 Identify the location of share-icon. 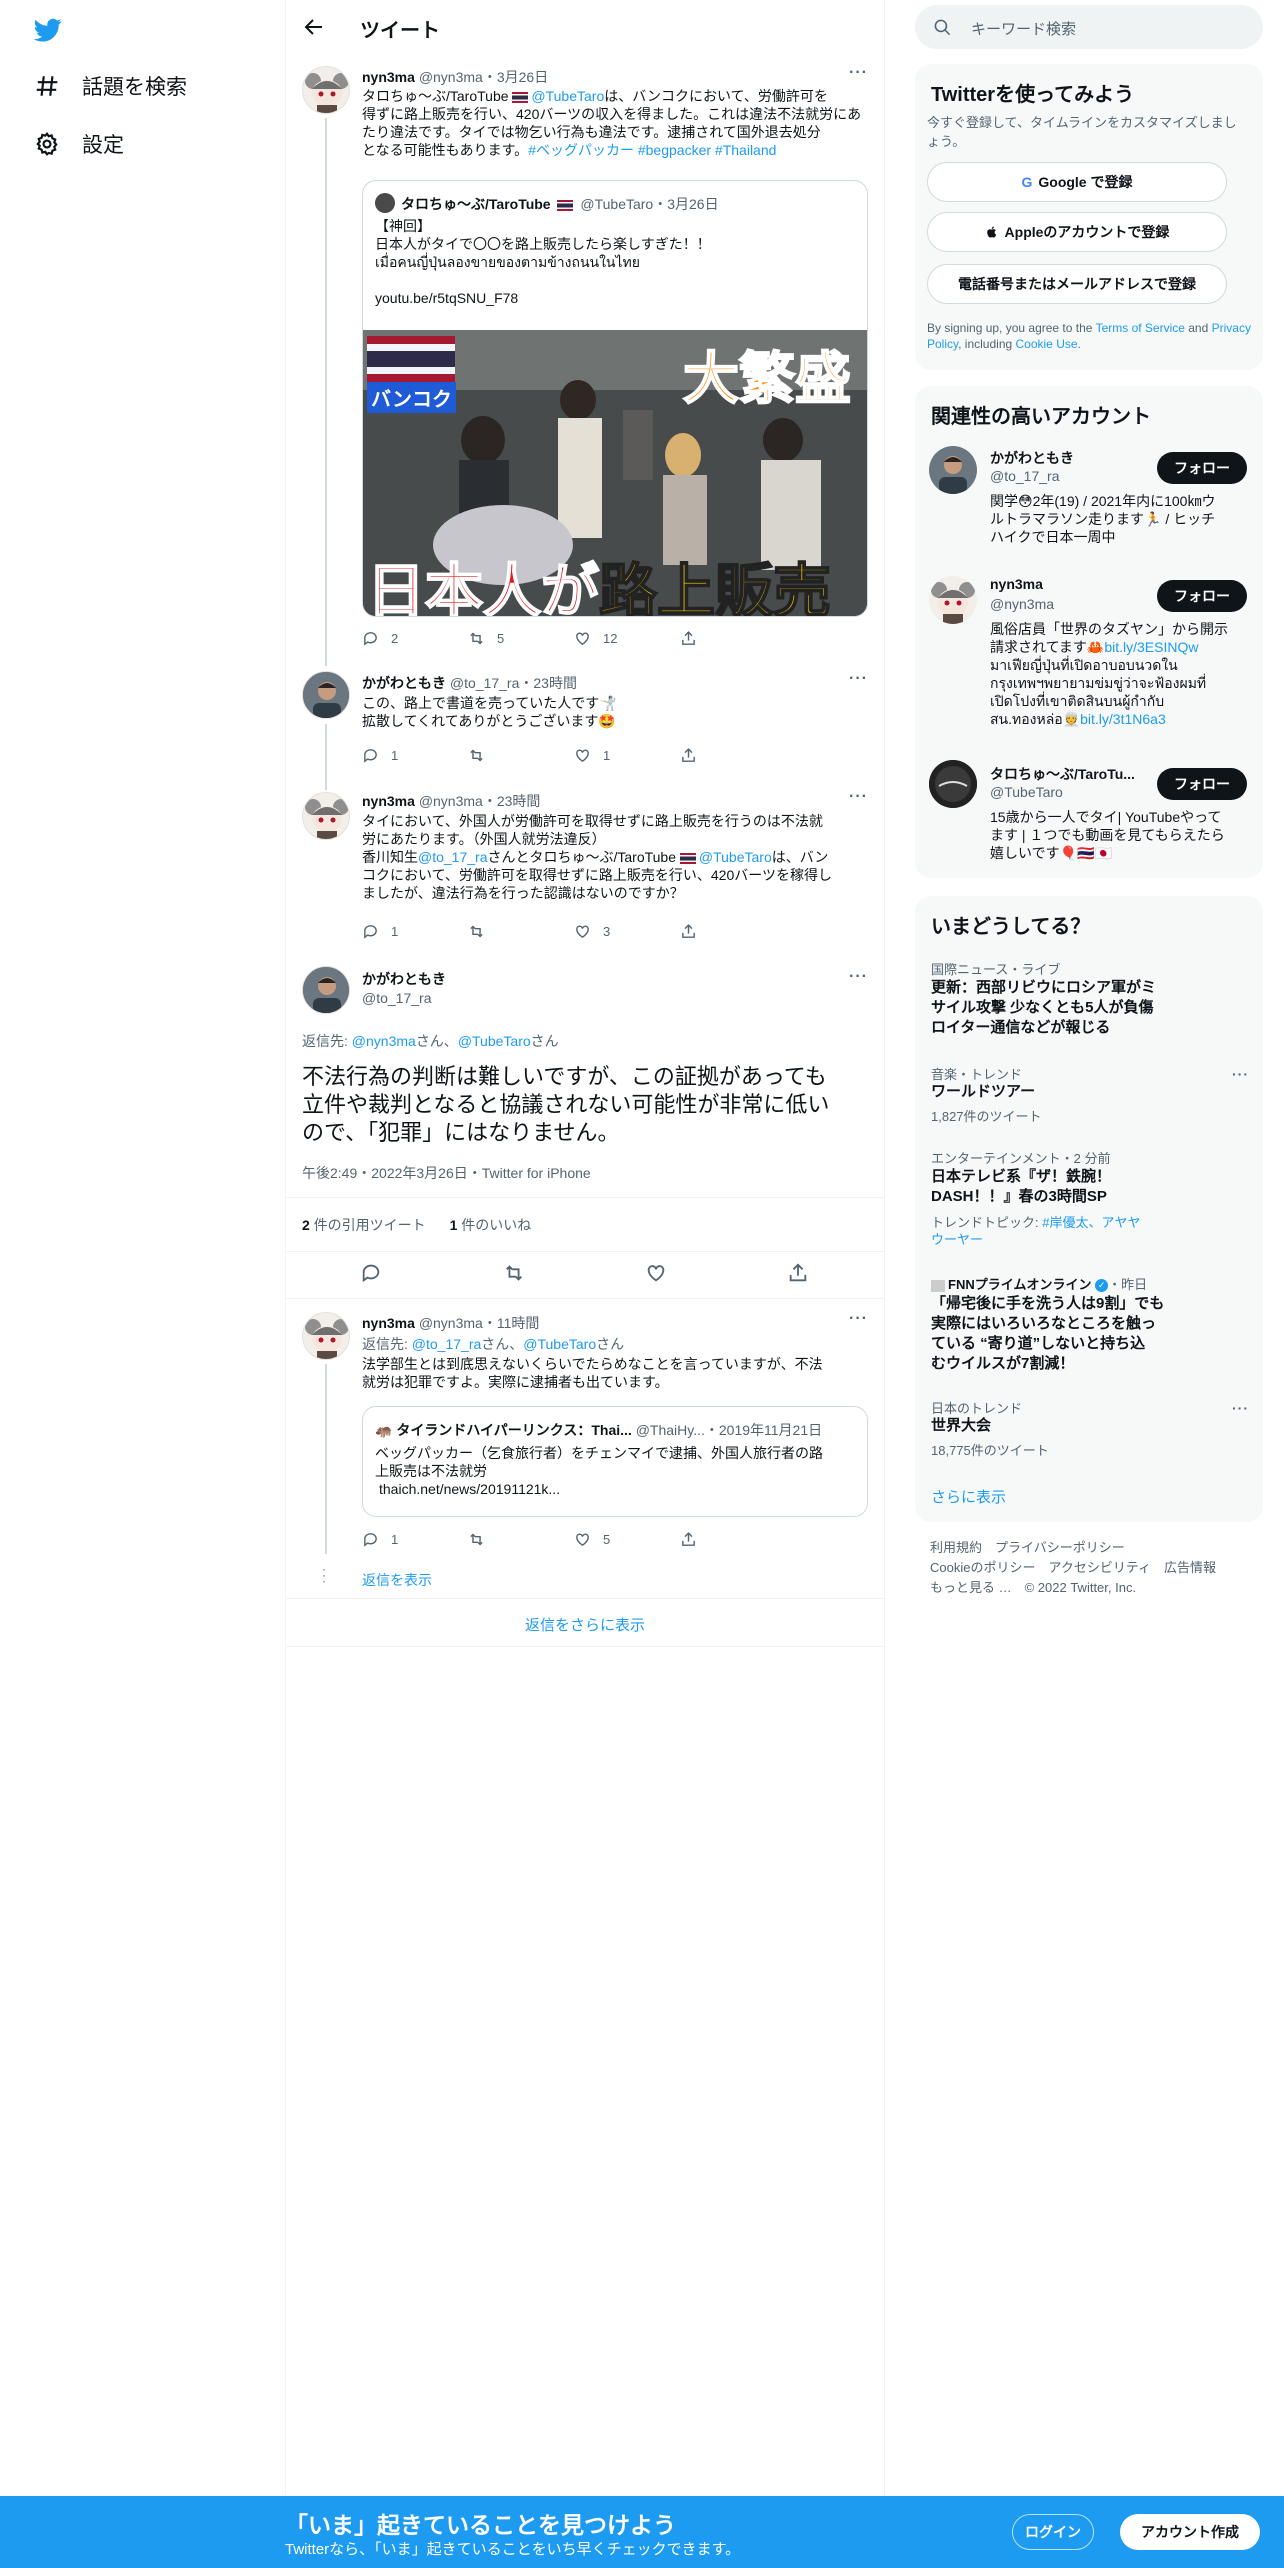
(798, 1273).